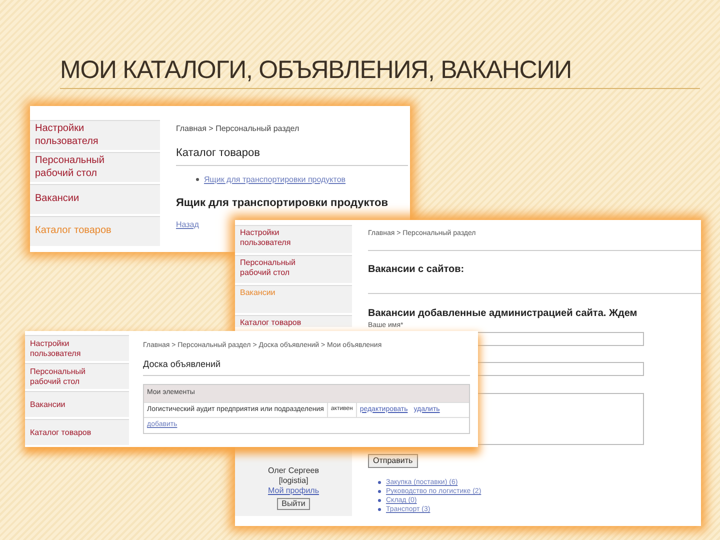 The width and height of the screenshot is (720, 540). Describe the element at coordinates (393, 461) in the screenshot. I see `submit-button: Отправить` at that location.